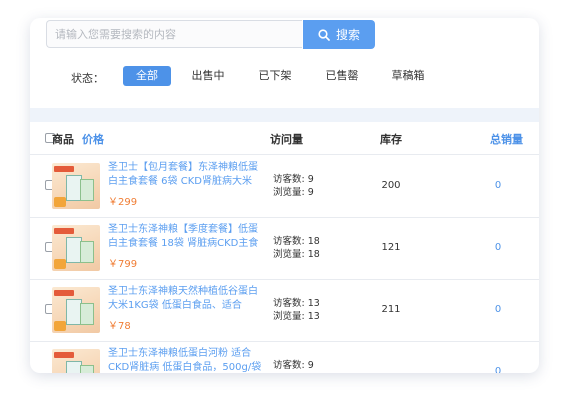 This screenshot has width=569, height=403. What do you see at coordinates (284, 115) in the screenshot?
I see `section-divider-band` at bounding box center [284, 115].